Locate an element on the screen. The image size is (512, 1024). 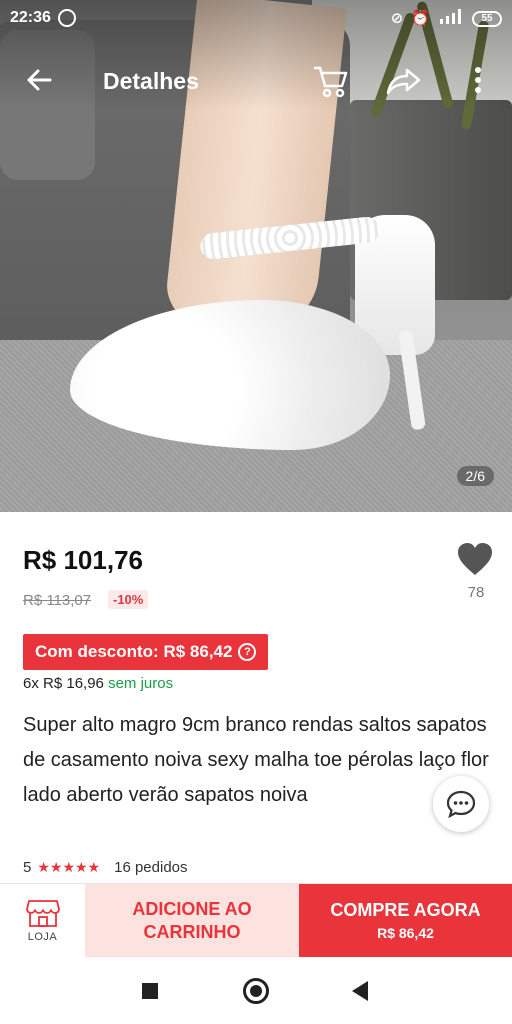
whatsapp-icon is located at coordinates (67, 18).